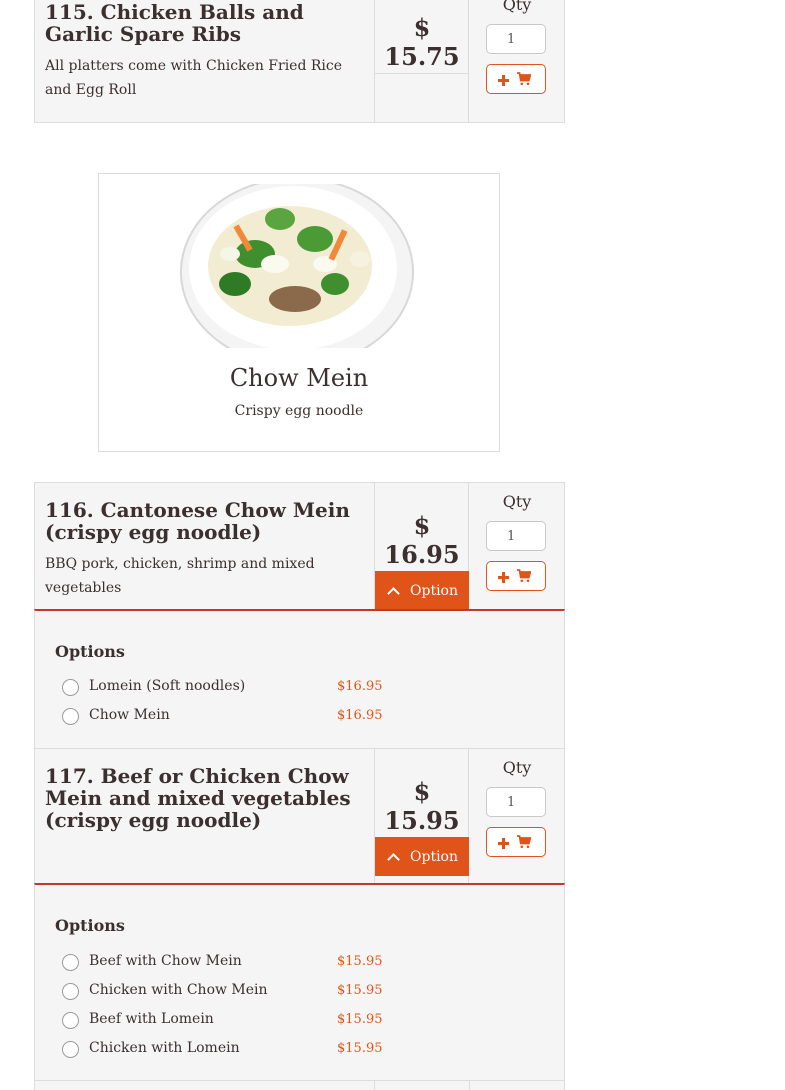  I want to click on option-name: Chicken with Lomein, so click(164, 1048).